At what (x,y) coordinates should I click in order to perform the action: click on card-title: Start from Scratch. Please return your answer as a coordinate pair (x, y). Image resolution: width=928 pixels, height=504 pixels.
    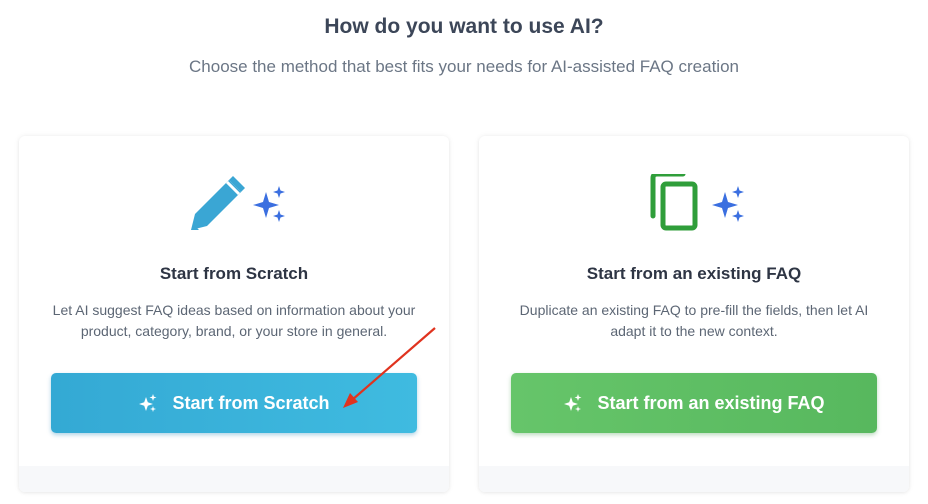
    Looking at the image, I should click on (234, 273).